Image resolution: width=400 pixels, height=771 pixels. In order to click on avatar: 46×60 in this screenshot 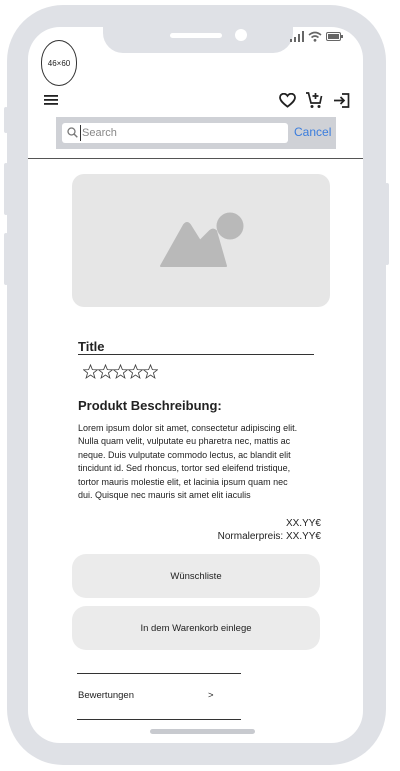, I will do `click(59, 63)`.